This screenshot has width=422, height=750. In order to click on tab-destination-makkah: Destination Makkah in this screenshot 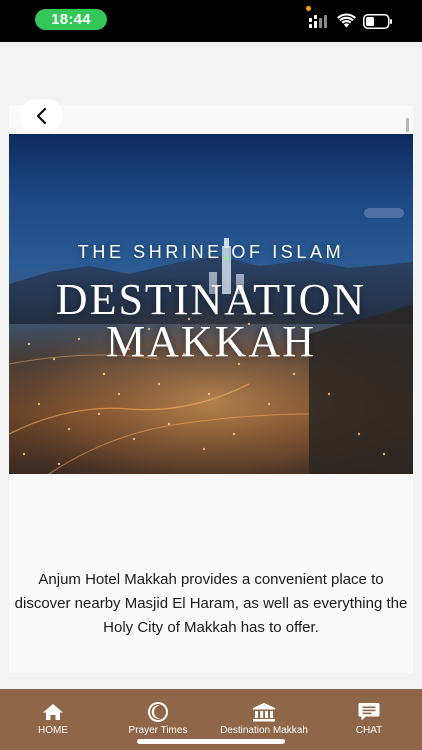, I will do `click(264, 714)`.